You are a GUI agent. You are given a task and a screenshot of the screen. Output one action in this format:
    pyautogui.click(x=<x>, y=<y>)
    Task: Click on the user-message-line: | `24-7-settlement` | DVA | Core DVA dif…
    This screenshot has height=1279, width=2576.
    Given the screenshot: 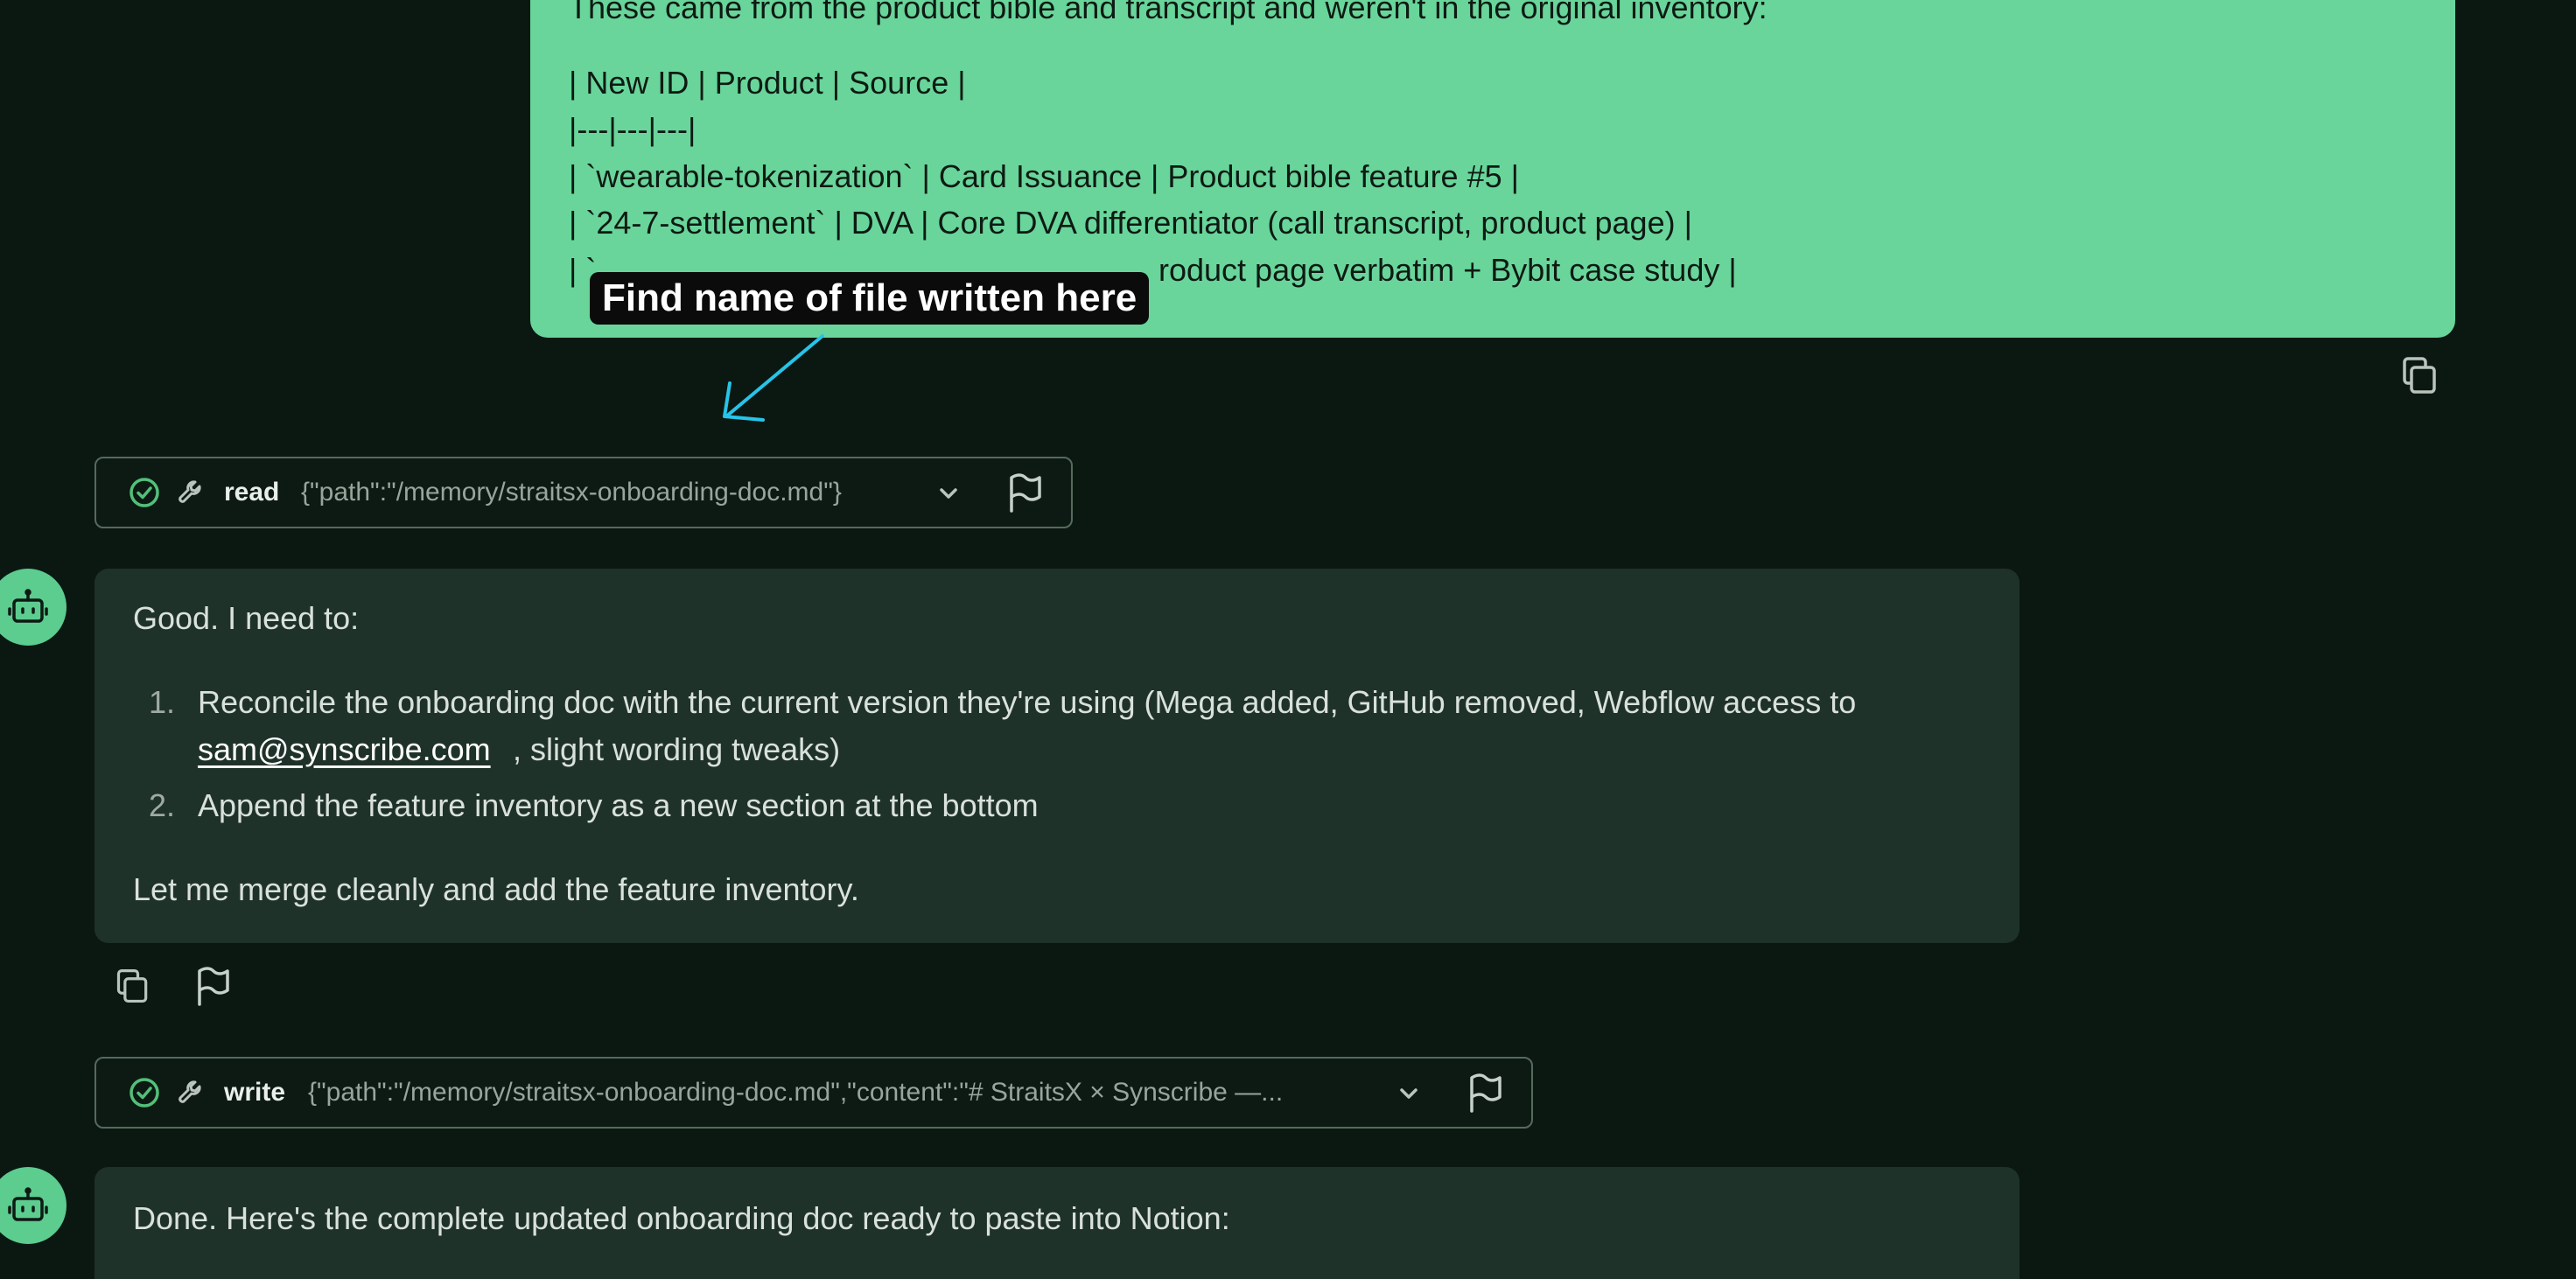 What is the action you would take?
    pyautogui.click(x=1130, y=223)
    